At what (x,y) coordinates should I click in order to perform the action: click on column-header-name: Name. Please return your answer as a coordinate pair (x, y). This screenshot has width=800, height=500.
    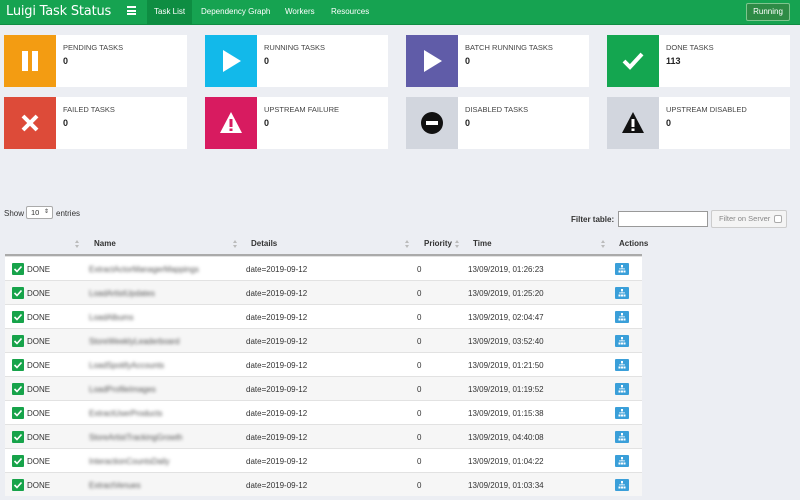
    Looking at the image, I should click on (105, 243).